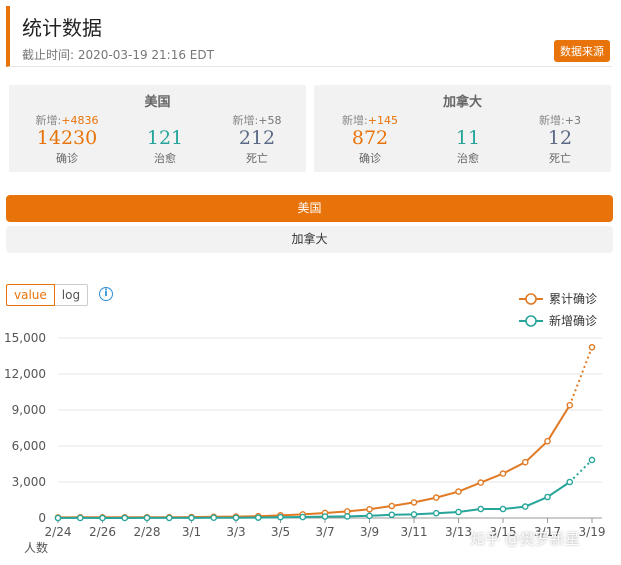 The width and height of the screenshot is (621, 565). Describe the element at coordinates (25, 338) in the screenshot. I see `y-tick-label: 15,000` at that location.